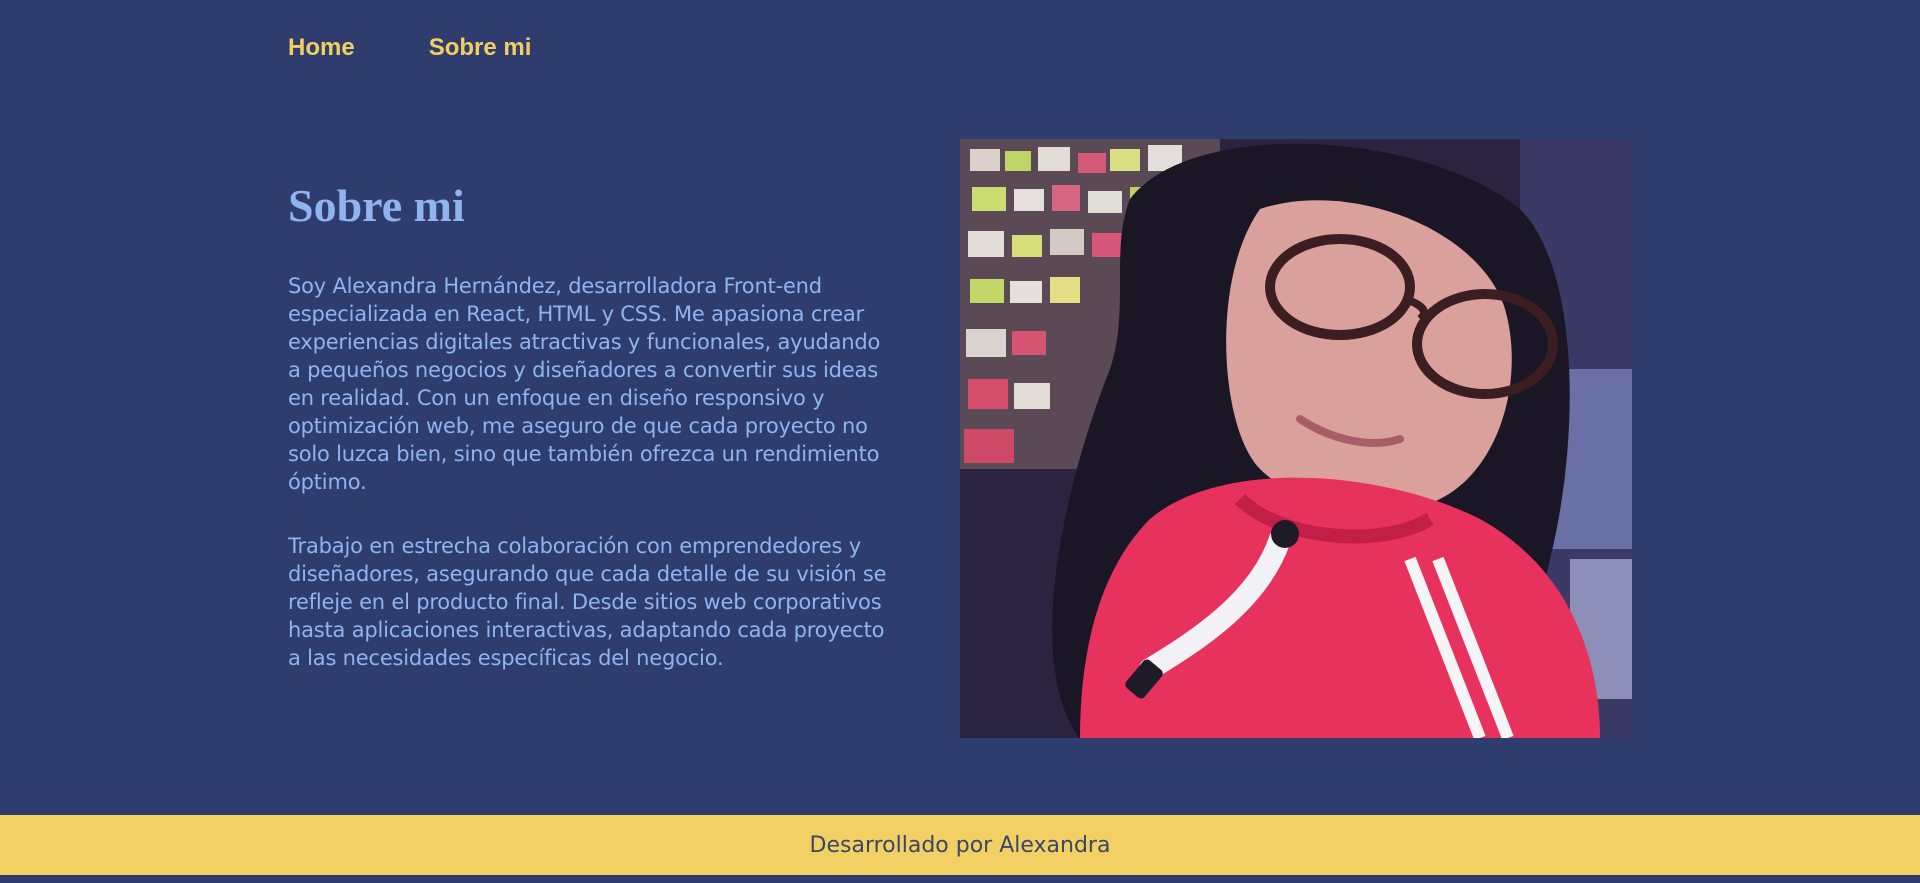 The height and width of the screenshot is (883, 1920). I want to click on page-title: Sobre mi, so click(376, 205).